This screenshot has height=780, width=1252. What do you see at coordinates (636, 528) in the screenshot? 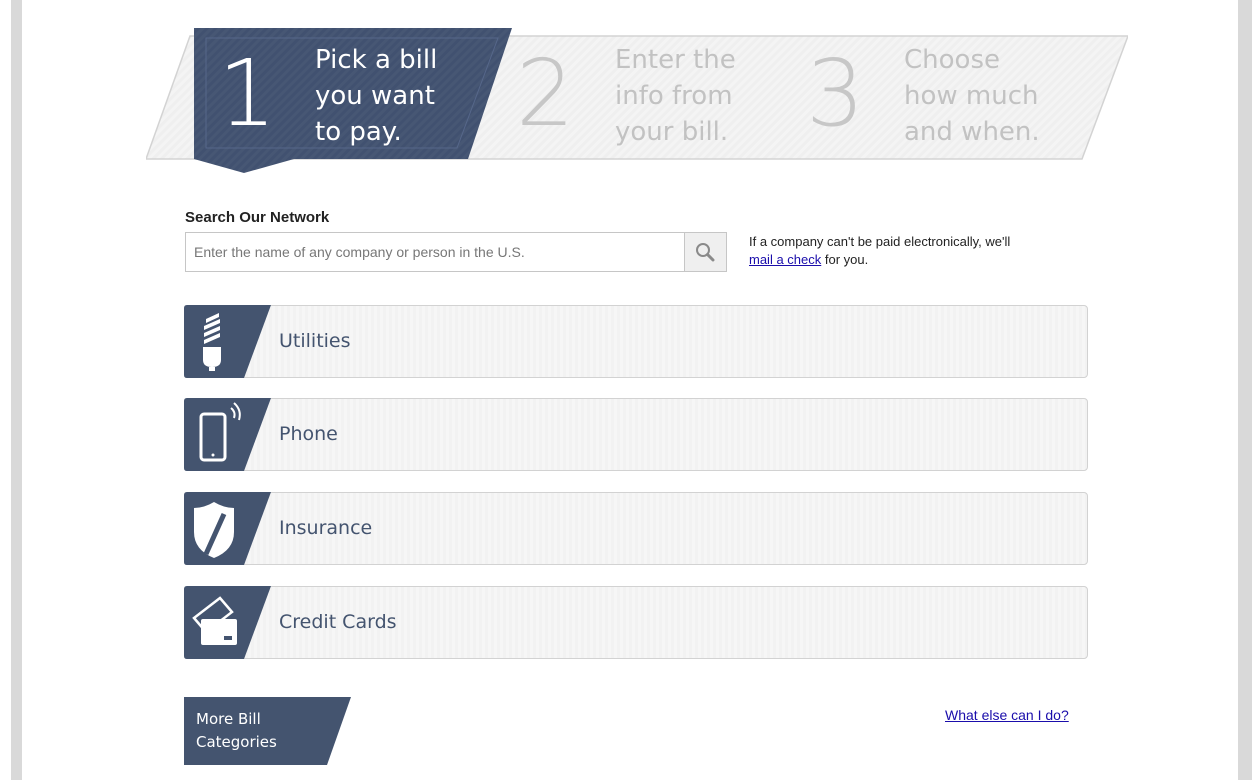
I see `category-insurance: Insurance` at bounding box center [636, 528].